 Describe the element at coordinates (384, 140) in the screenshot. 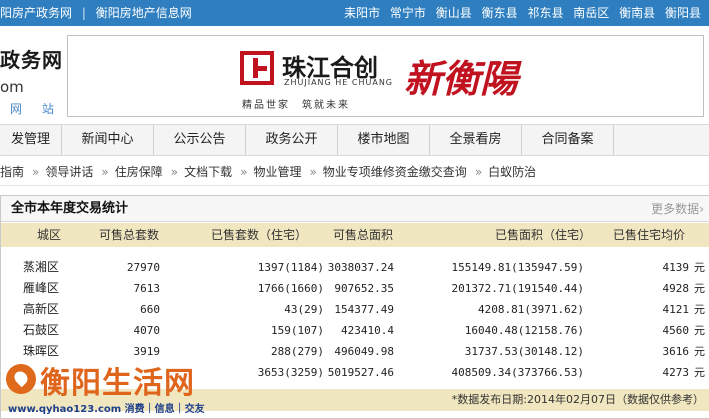

I see `nav-item-market-map: 楼市地图` at that location.